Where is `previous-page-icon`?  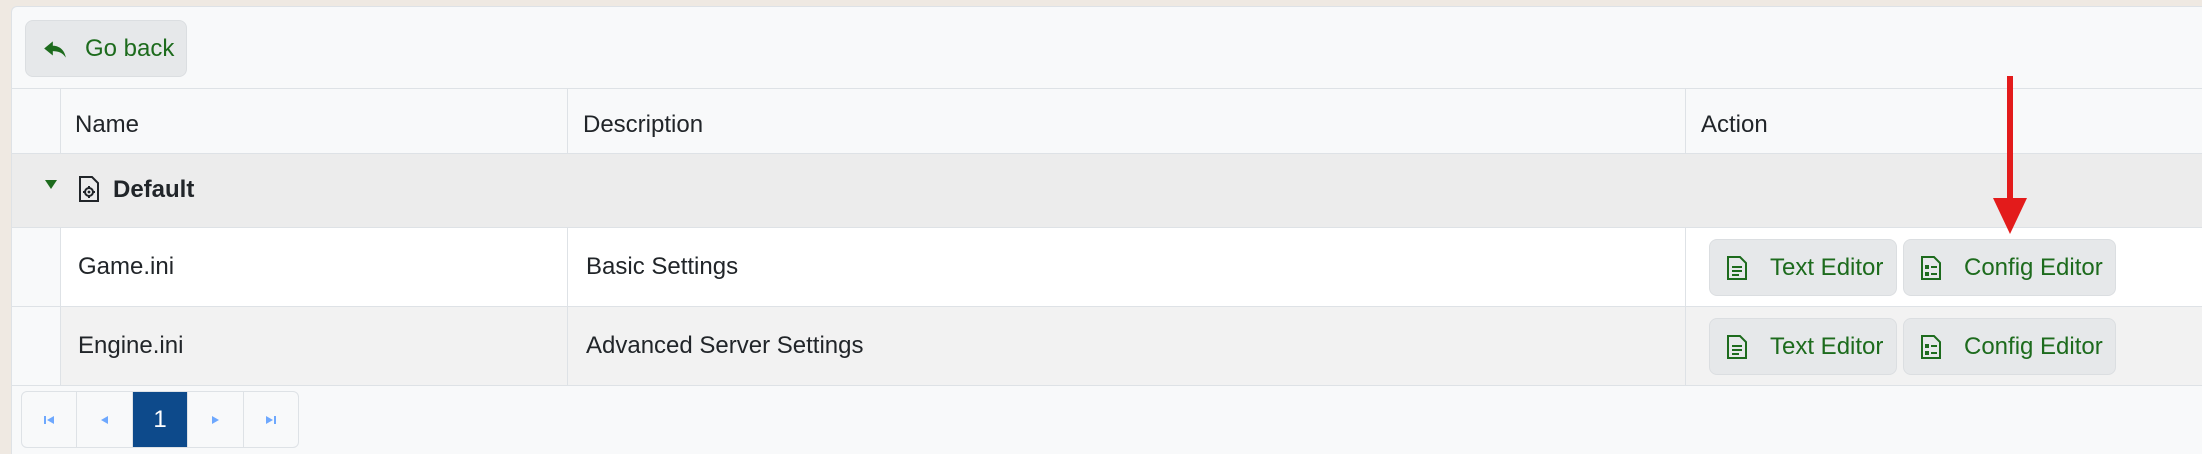 previous-page-icon is located at coordinates (104, 419).